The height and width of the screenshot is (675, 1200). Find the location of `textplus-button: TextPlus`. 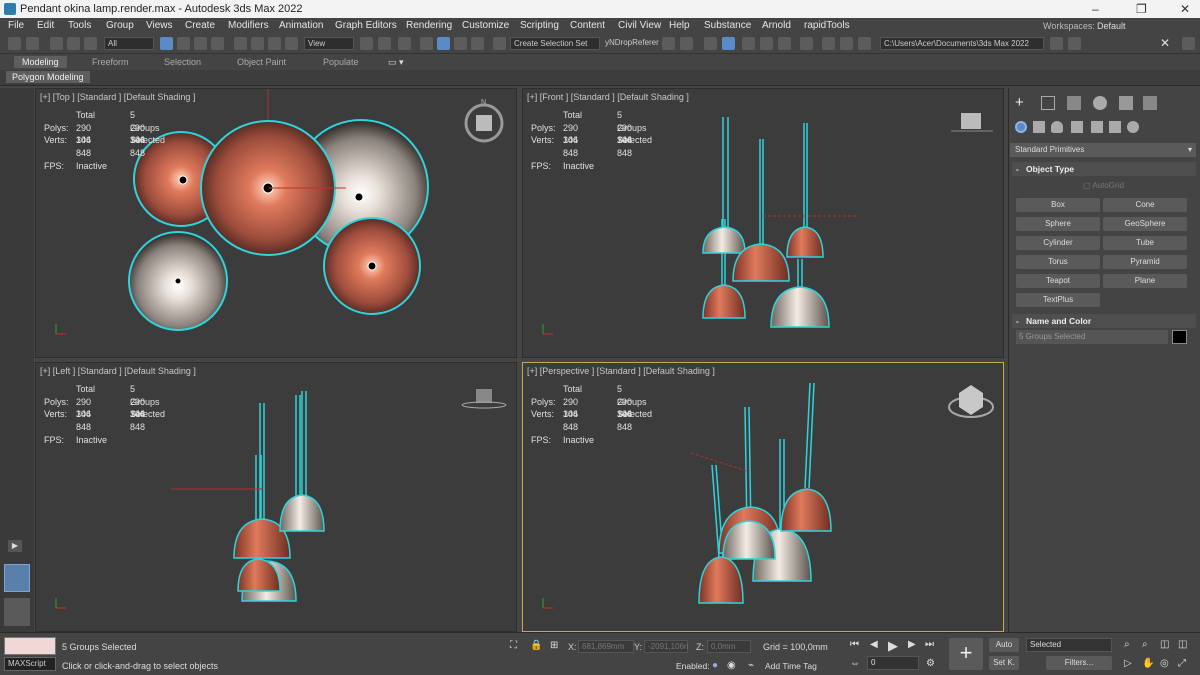

textplus-button: TextPlus is located at coordinates (1058, 300).